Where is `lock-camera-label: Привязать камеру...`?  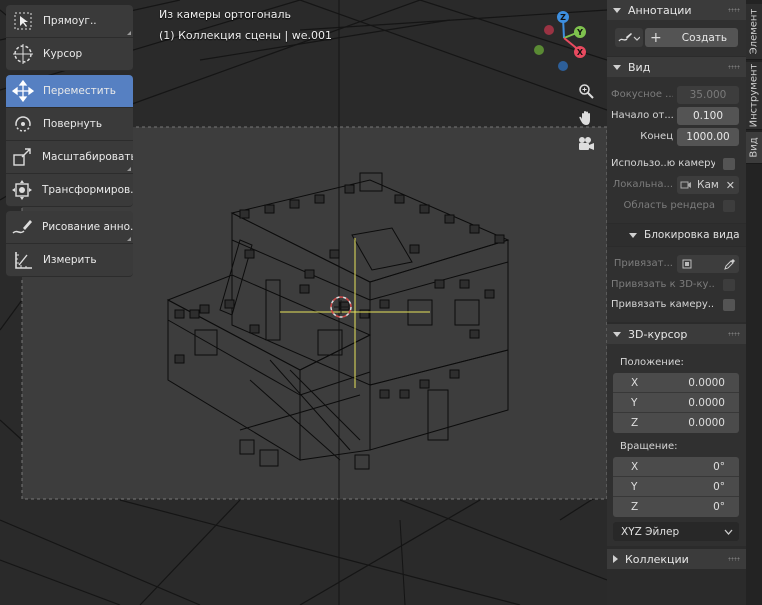
lock-camera-label: Привязать камеру... is located at coordinates (663, 304).